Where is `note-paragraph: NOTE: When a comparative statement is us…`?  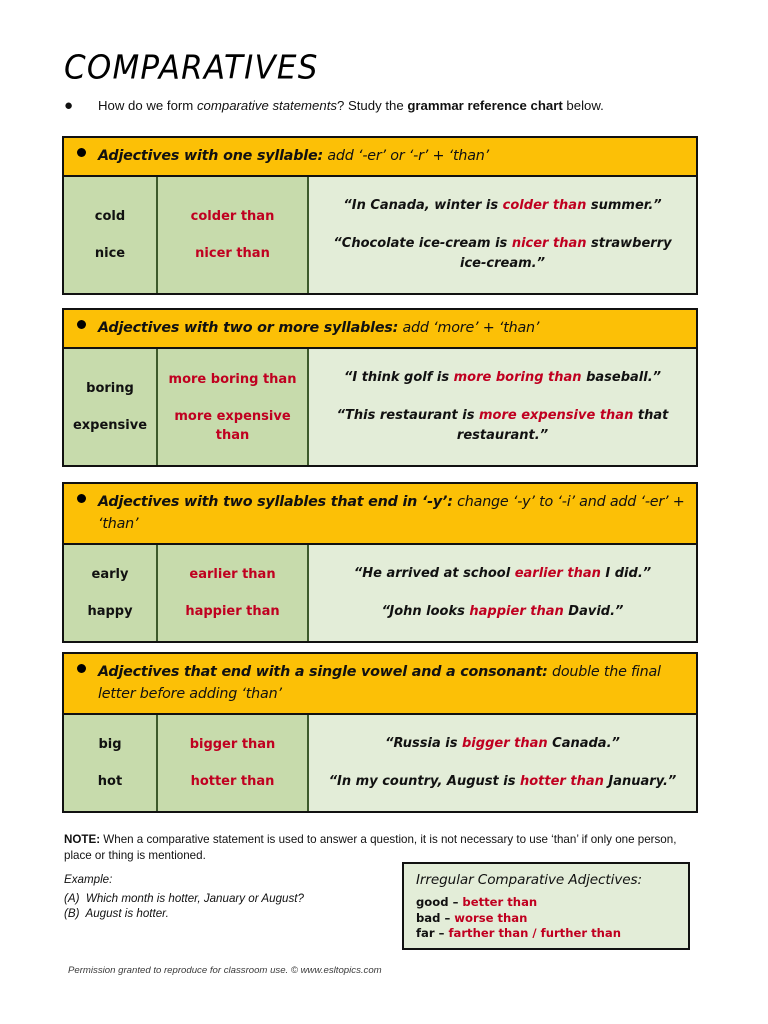
note-paragraph: NOTE: When a comparative statement is us… is located at coordinates (382, 848).